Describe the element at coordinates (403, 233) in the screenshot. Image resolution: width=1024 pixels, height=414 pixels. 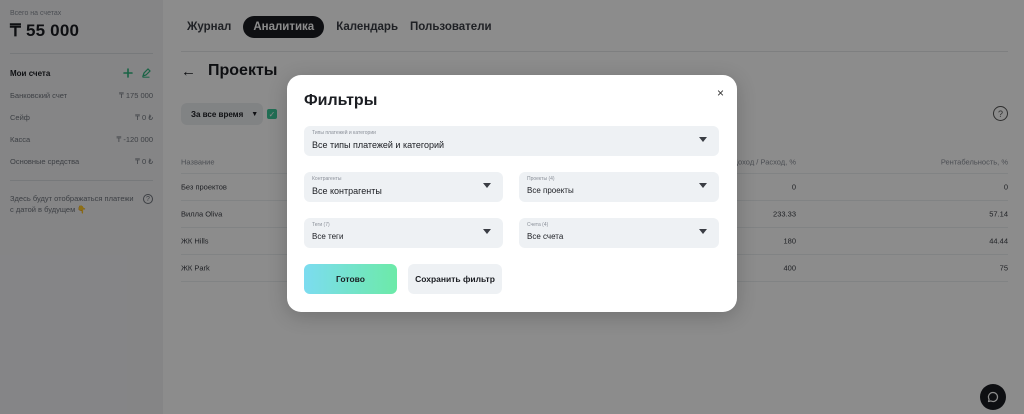
I see `tags-select: Теги (7) Все теги` at that location.